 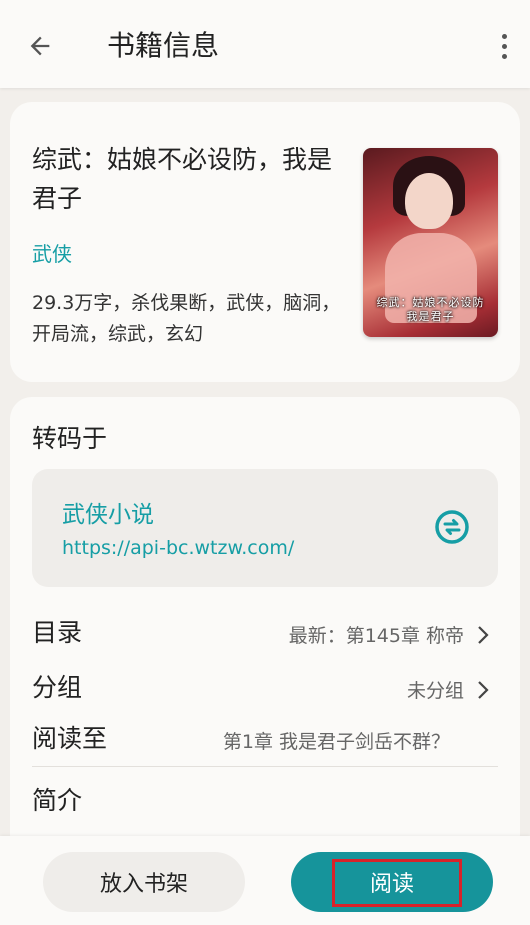 I want to click on book-category: 武侠, so click(x=52, y=252).